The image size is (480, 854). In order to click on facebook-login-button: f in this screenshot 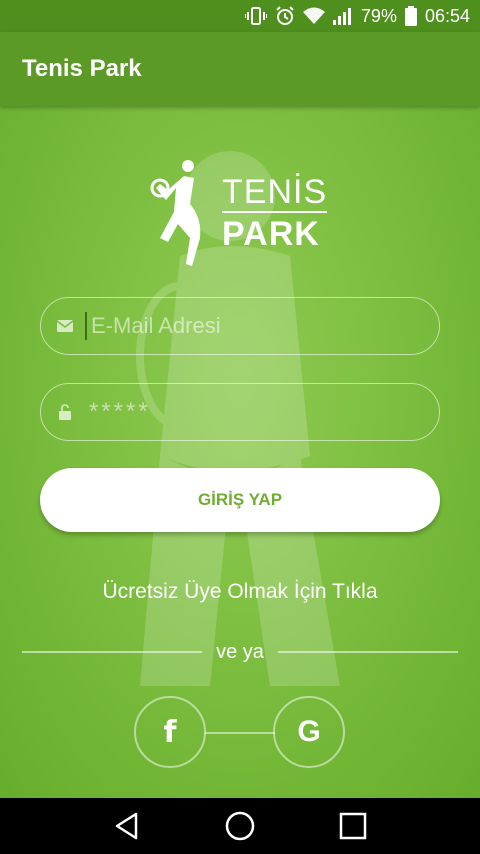, I will do `click(170, 732)`.